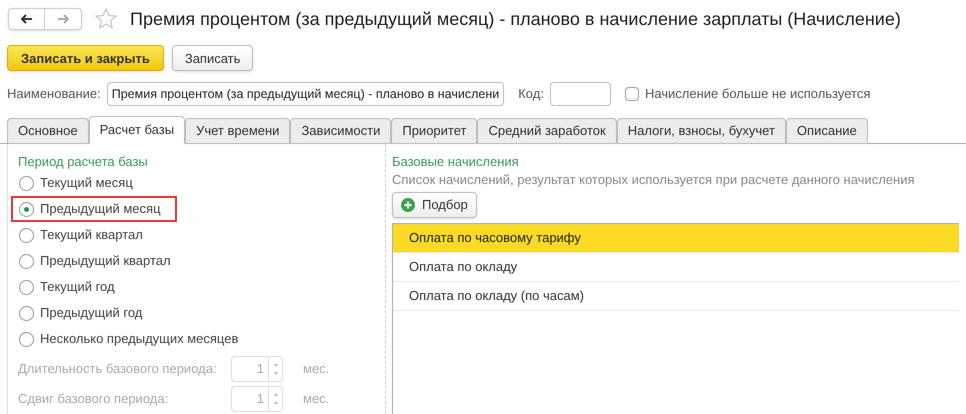 The height and width of the screenshot is (414, 966). I want to click on section-heading: Базовые начисления, so click(456, 161).